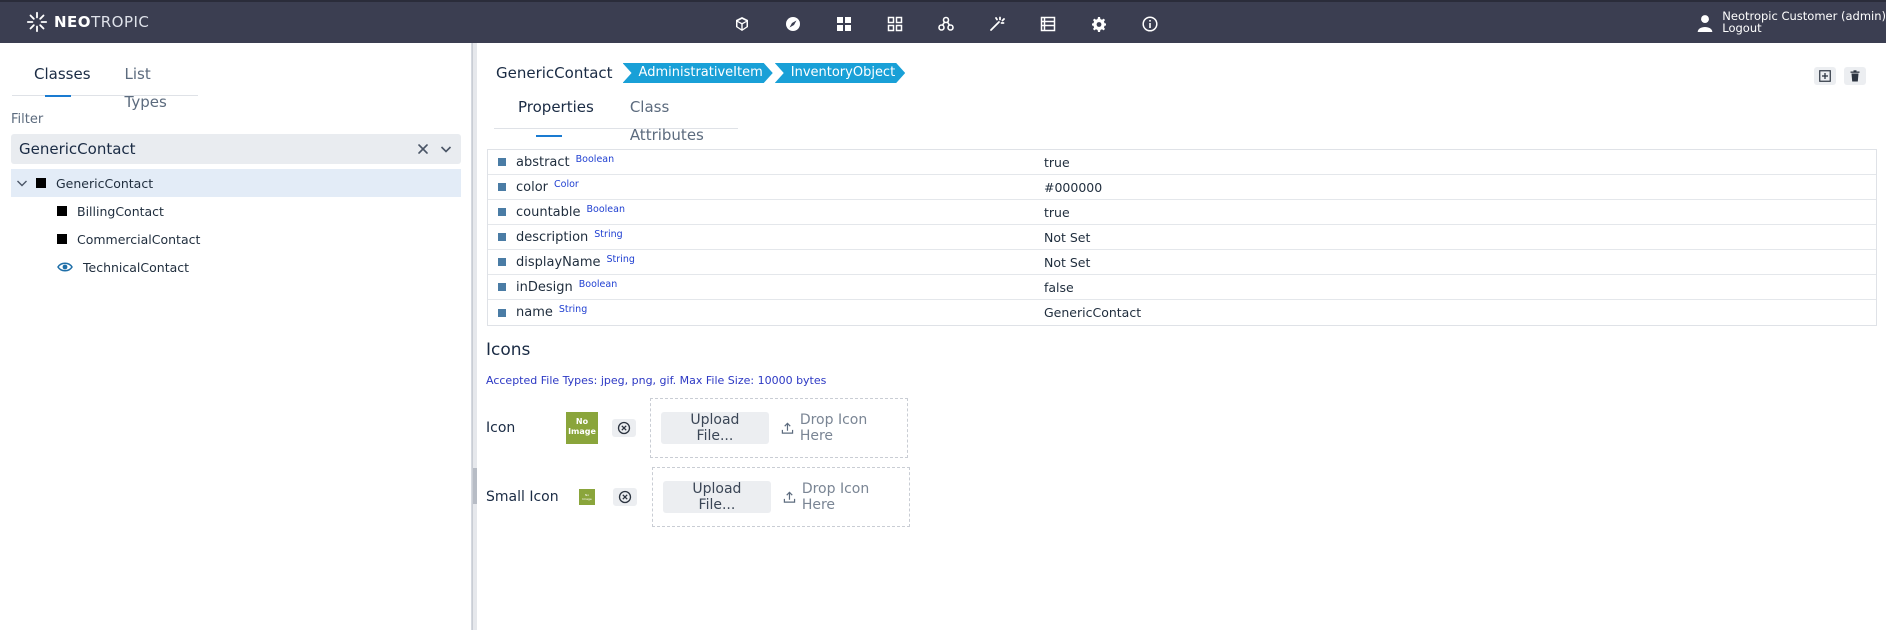  What do you see at coordinates (781, 497) in the screenshot?
I see `small-icon-dropzone: Upload File... Drop Icon Here` at bounding box center [781, 497].